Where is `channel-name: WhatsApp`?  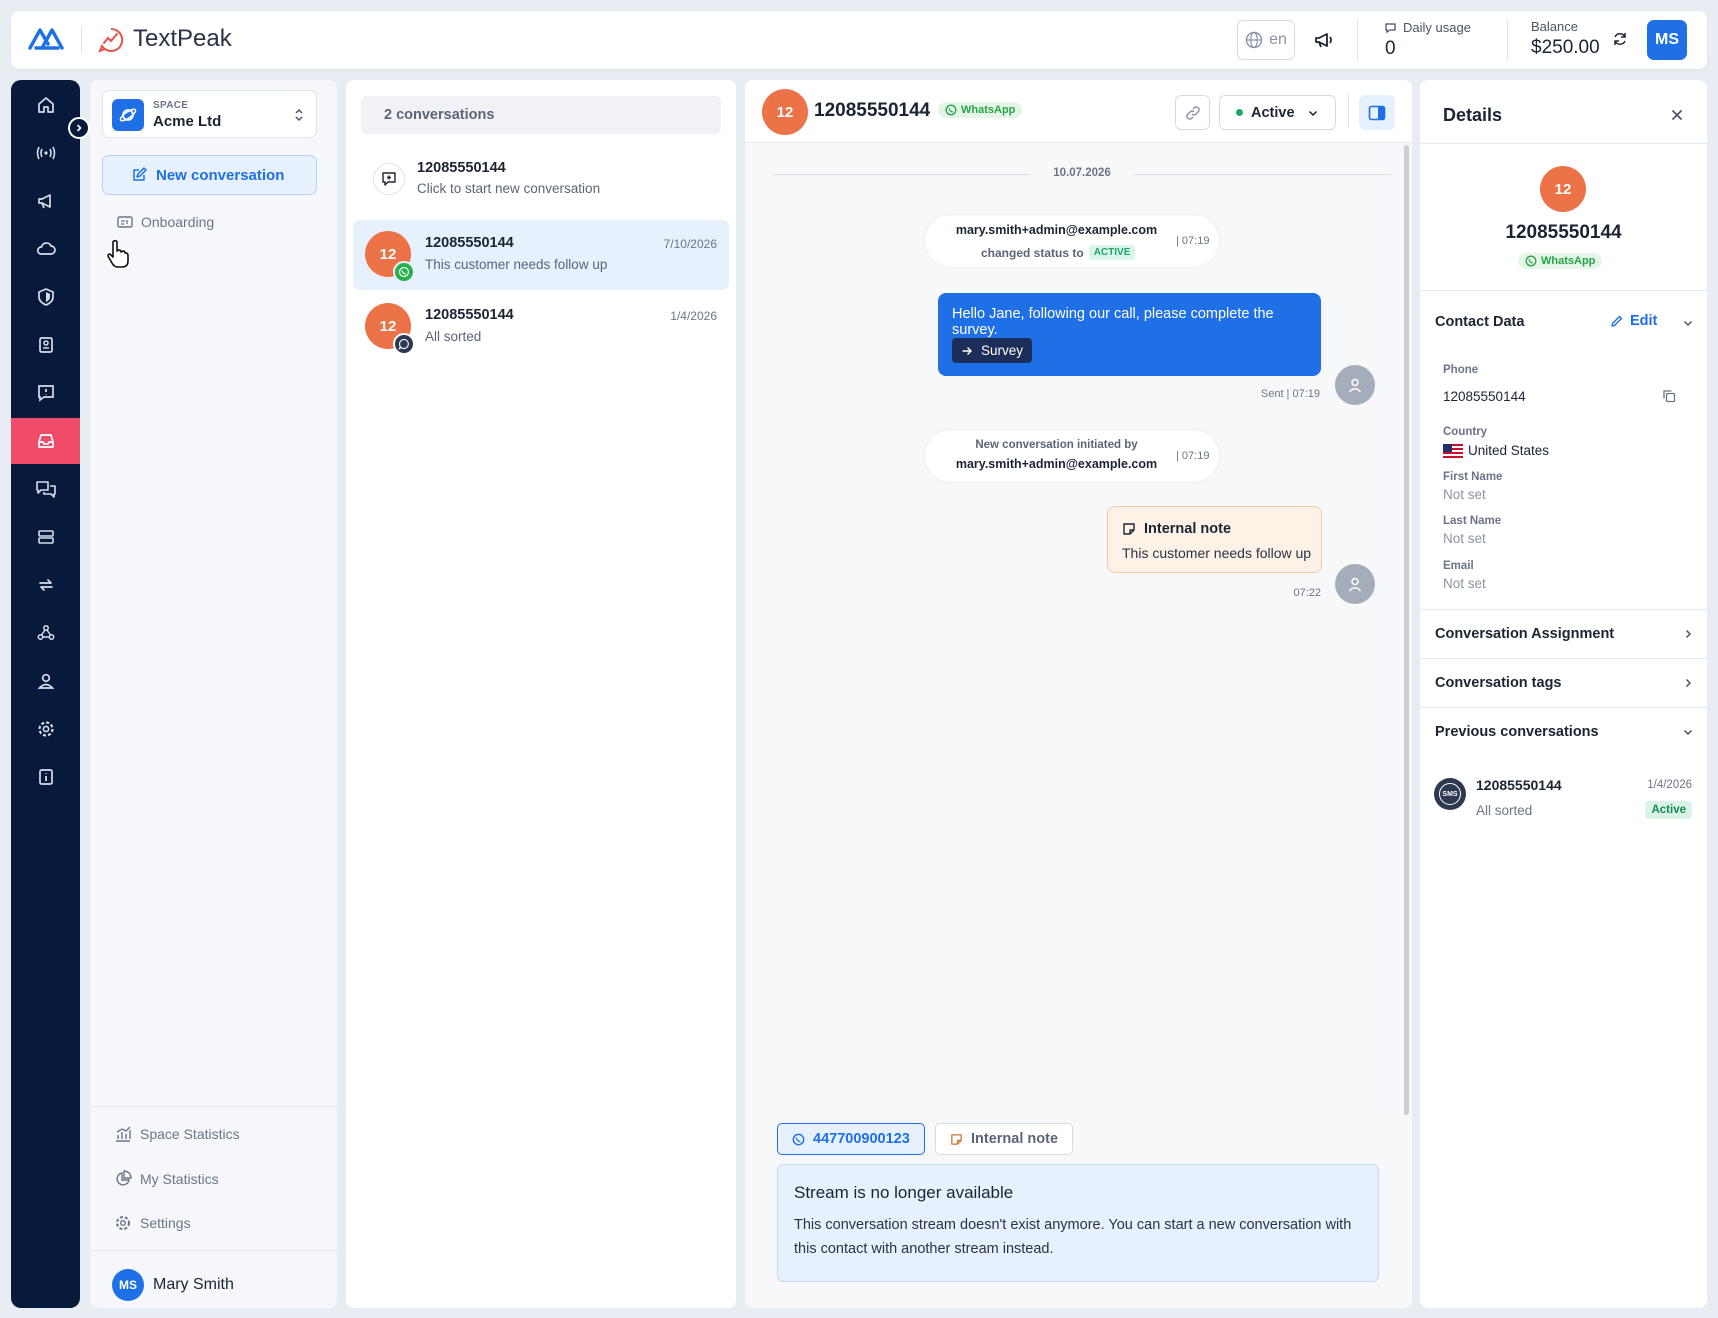
channel-name: WhatsApp is located at coordinates (1568, 261).